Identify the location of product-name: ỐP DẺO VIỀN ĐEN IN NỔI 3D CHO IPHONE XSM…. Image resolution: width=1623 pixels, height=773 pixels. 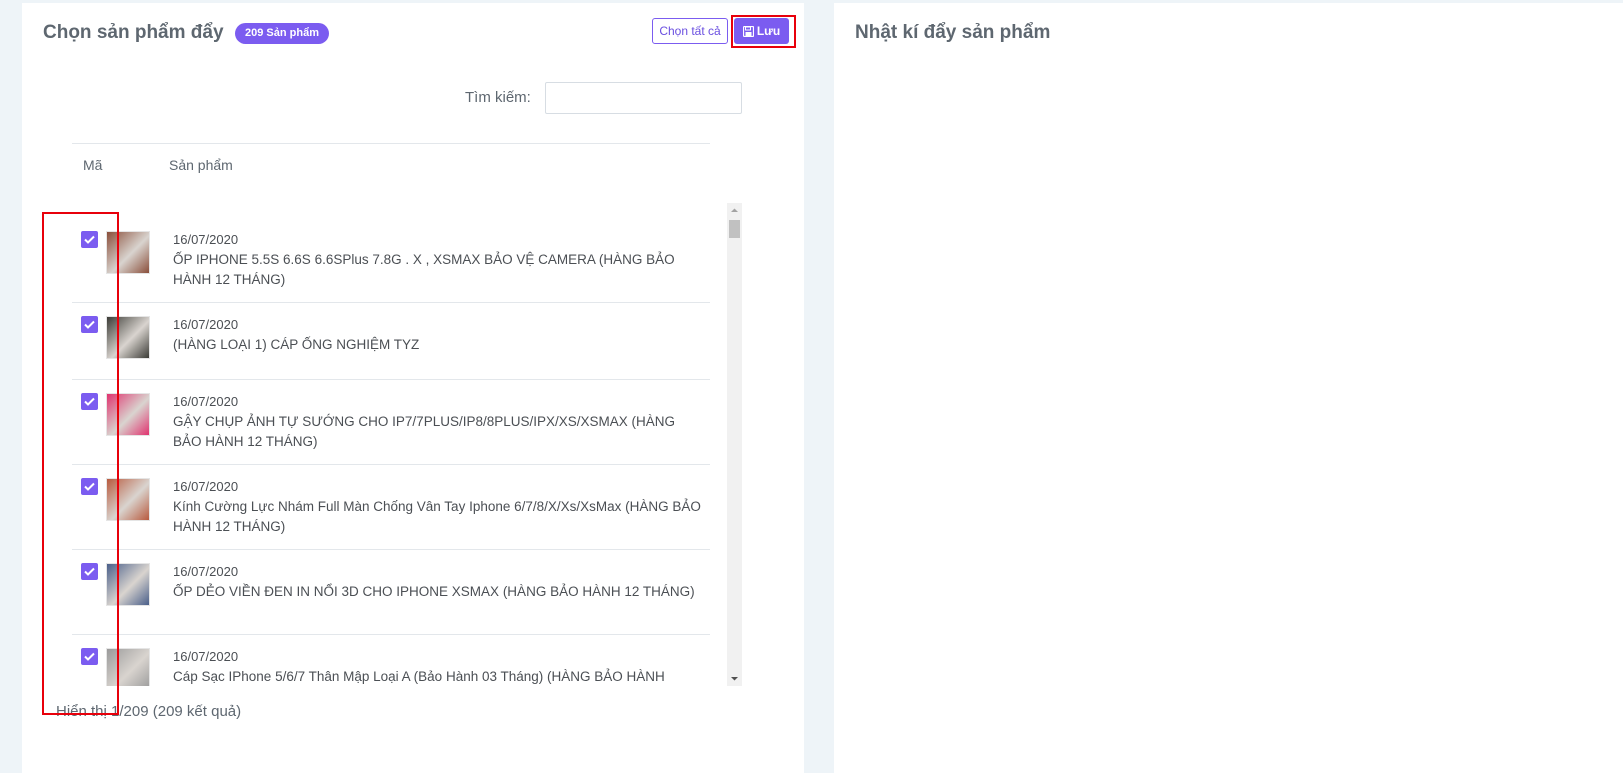
(434, 591).